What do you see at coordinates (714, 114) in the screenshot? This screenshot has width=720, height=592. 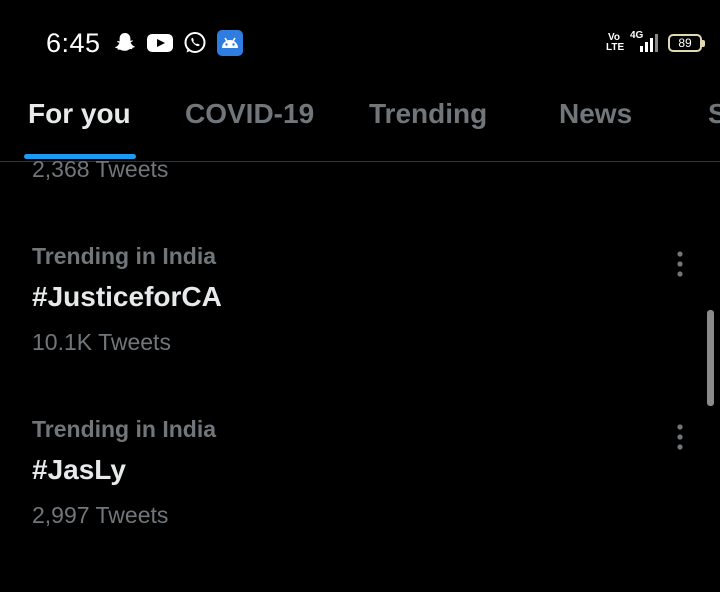 I see `tab-sports-partial: S` at bounding box center [714, 114].